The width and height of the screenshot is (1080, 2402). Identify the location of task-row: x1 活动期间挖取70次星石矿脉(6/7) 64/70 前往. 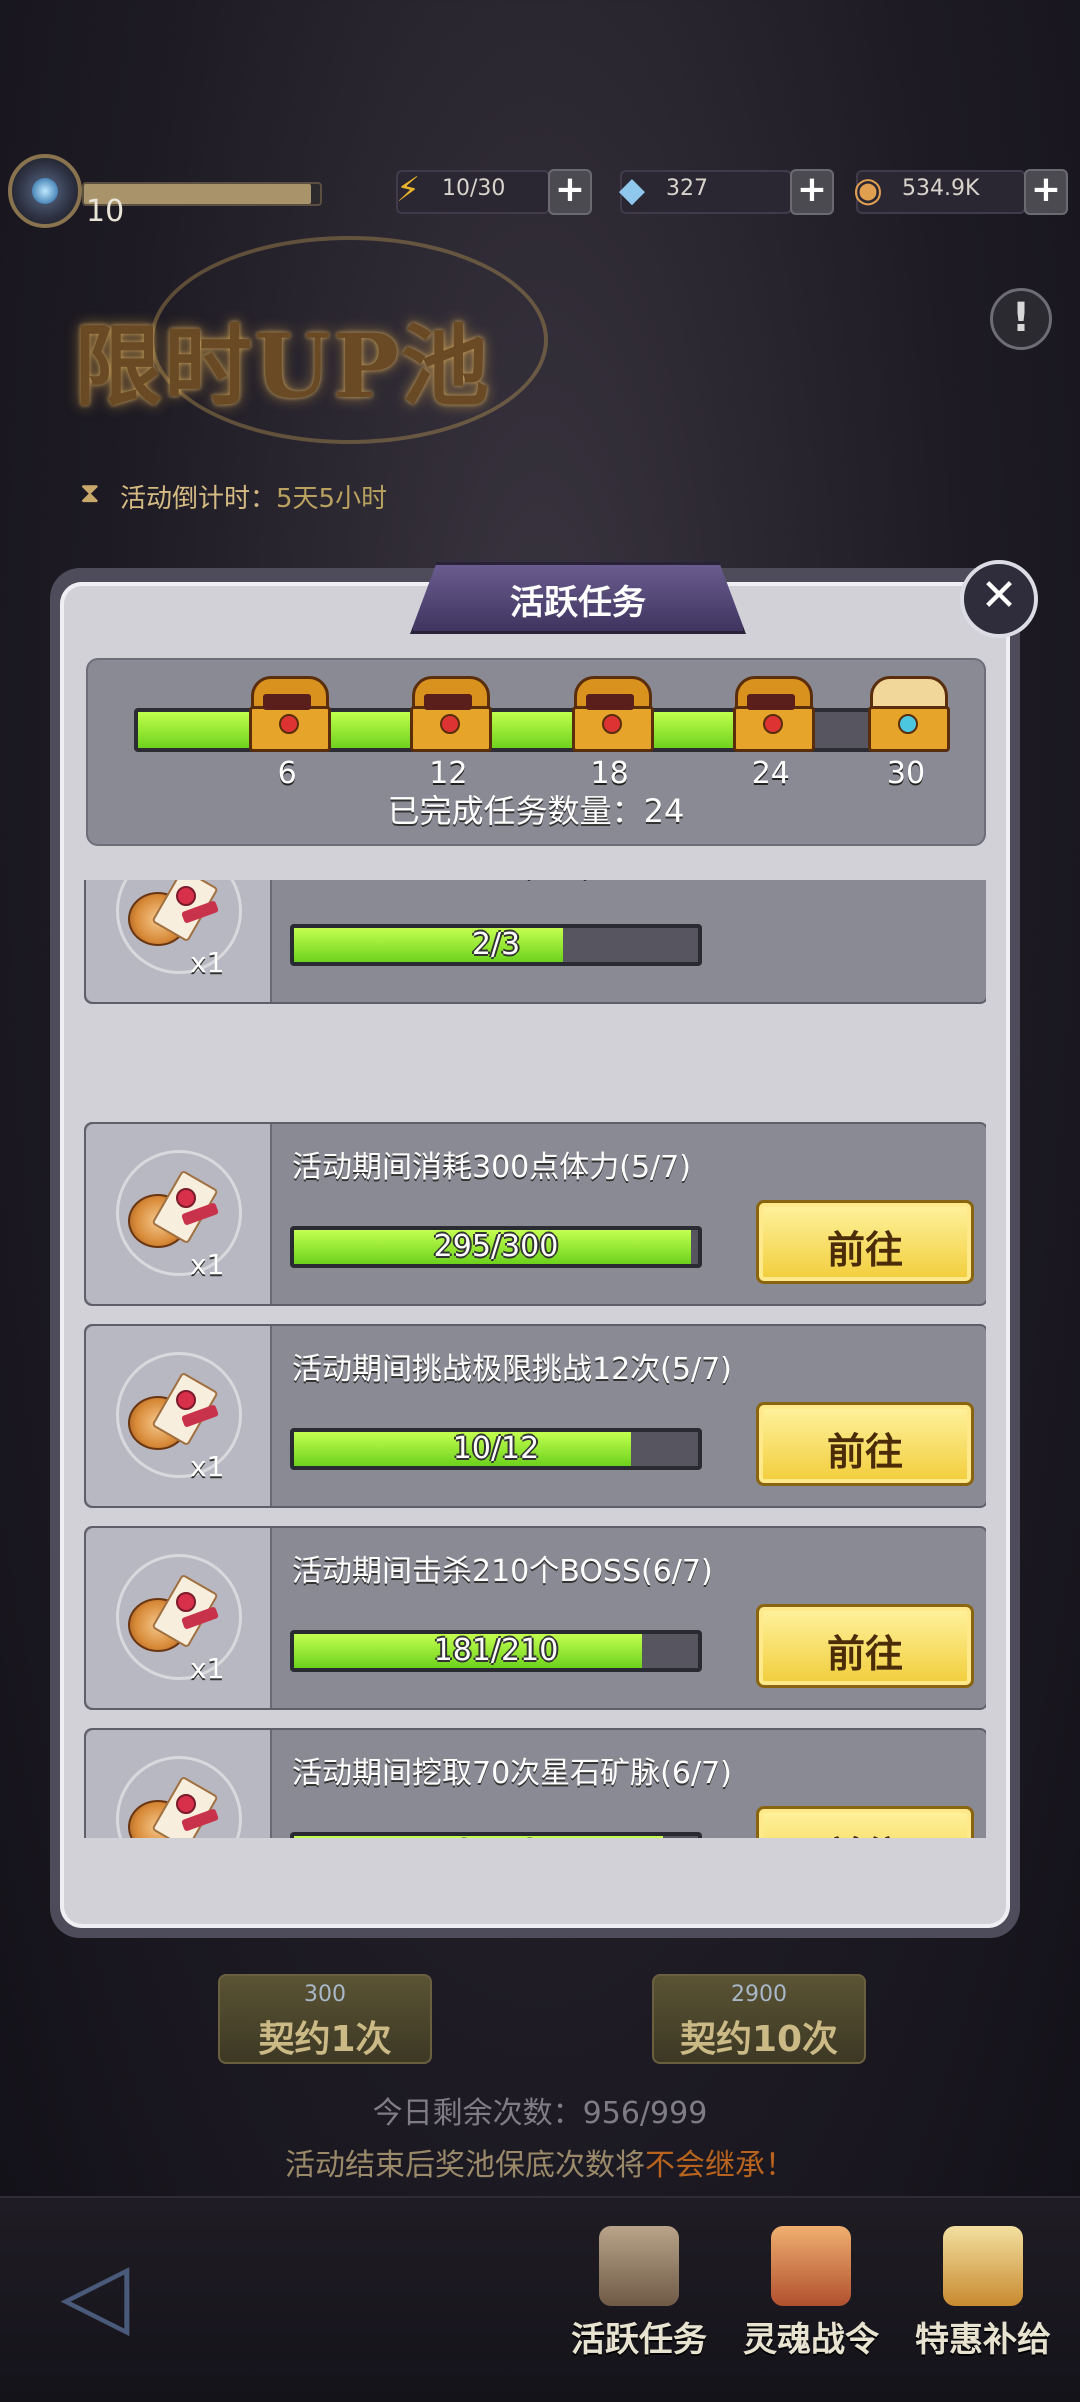
(535, 1783).